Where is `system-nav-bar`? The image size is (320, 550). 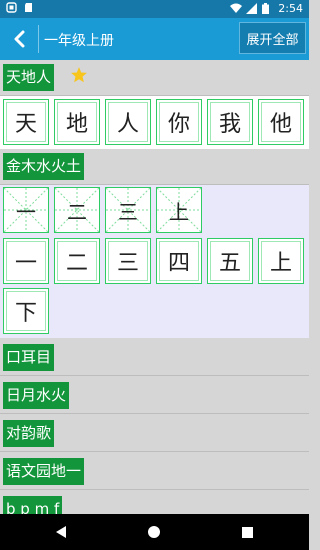 system-nav-bar is located at coordinates (154, 532).